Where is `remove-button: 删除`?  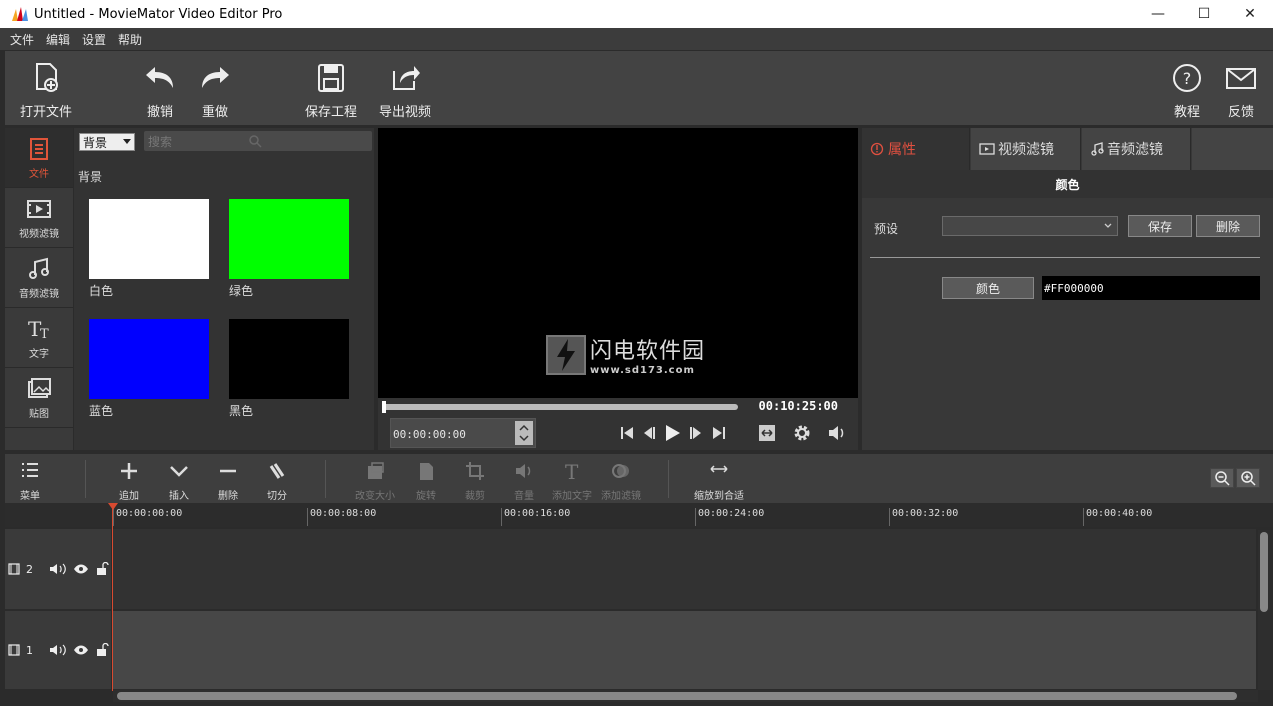 remove-button: 删除 is located at coordinates (228, 481).